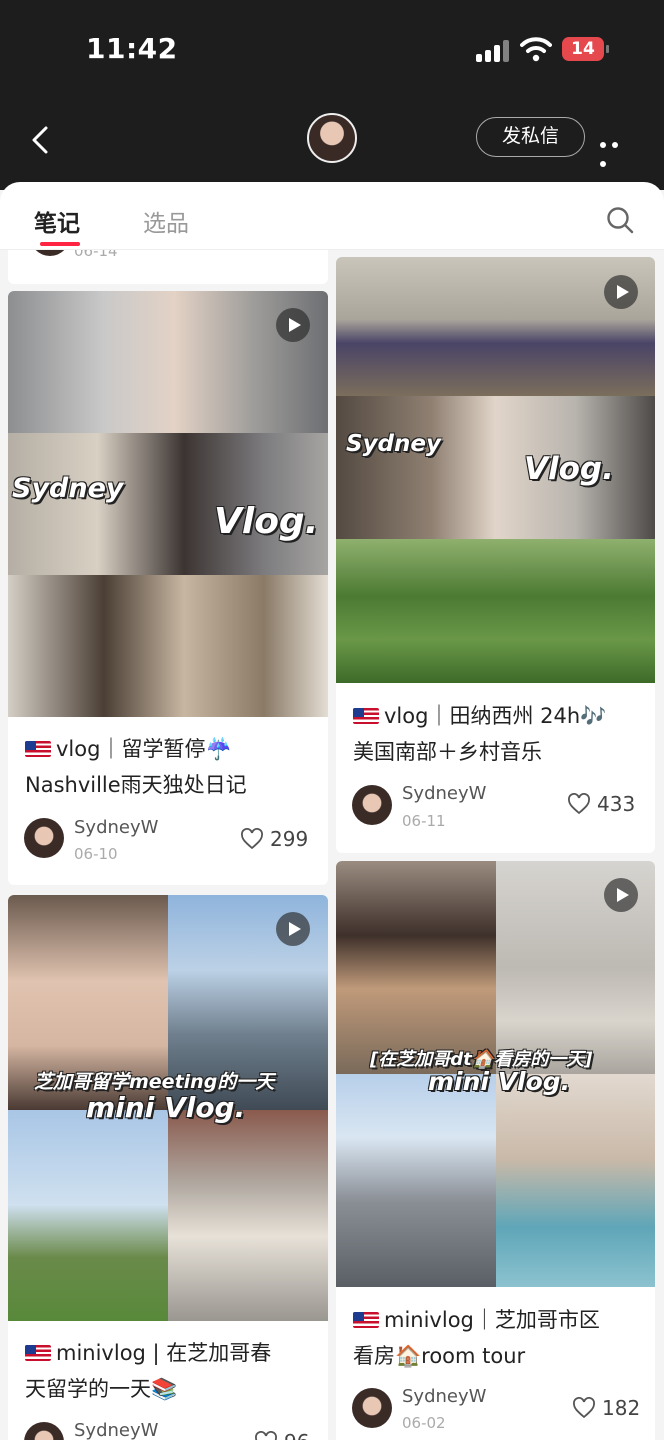 This screenshot has width=664, height=1440. Describe the element at coordinates (536, 49) in the screenshot. I see `wifi-icon` at that location.